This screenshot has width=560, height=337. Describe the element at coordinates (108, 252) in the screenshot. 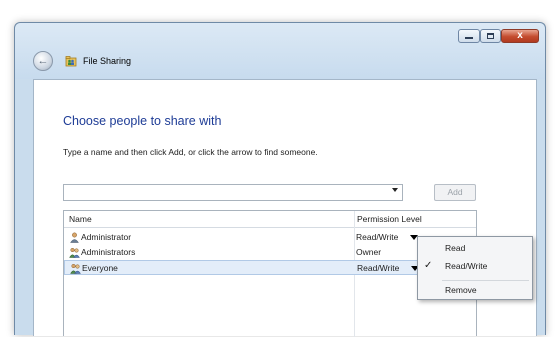

I see `row-name: Administrators` at that location.